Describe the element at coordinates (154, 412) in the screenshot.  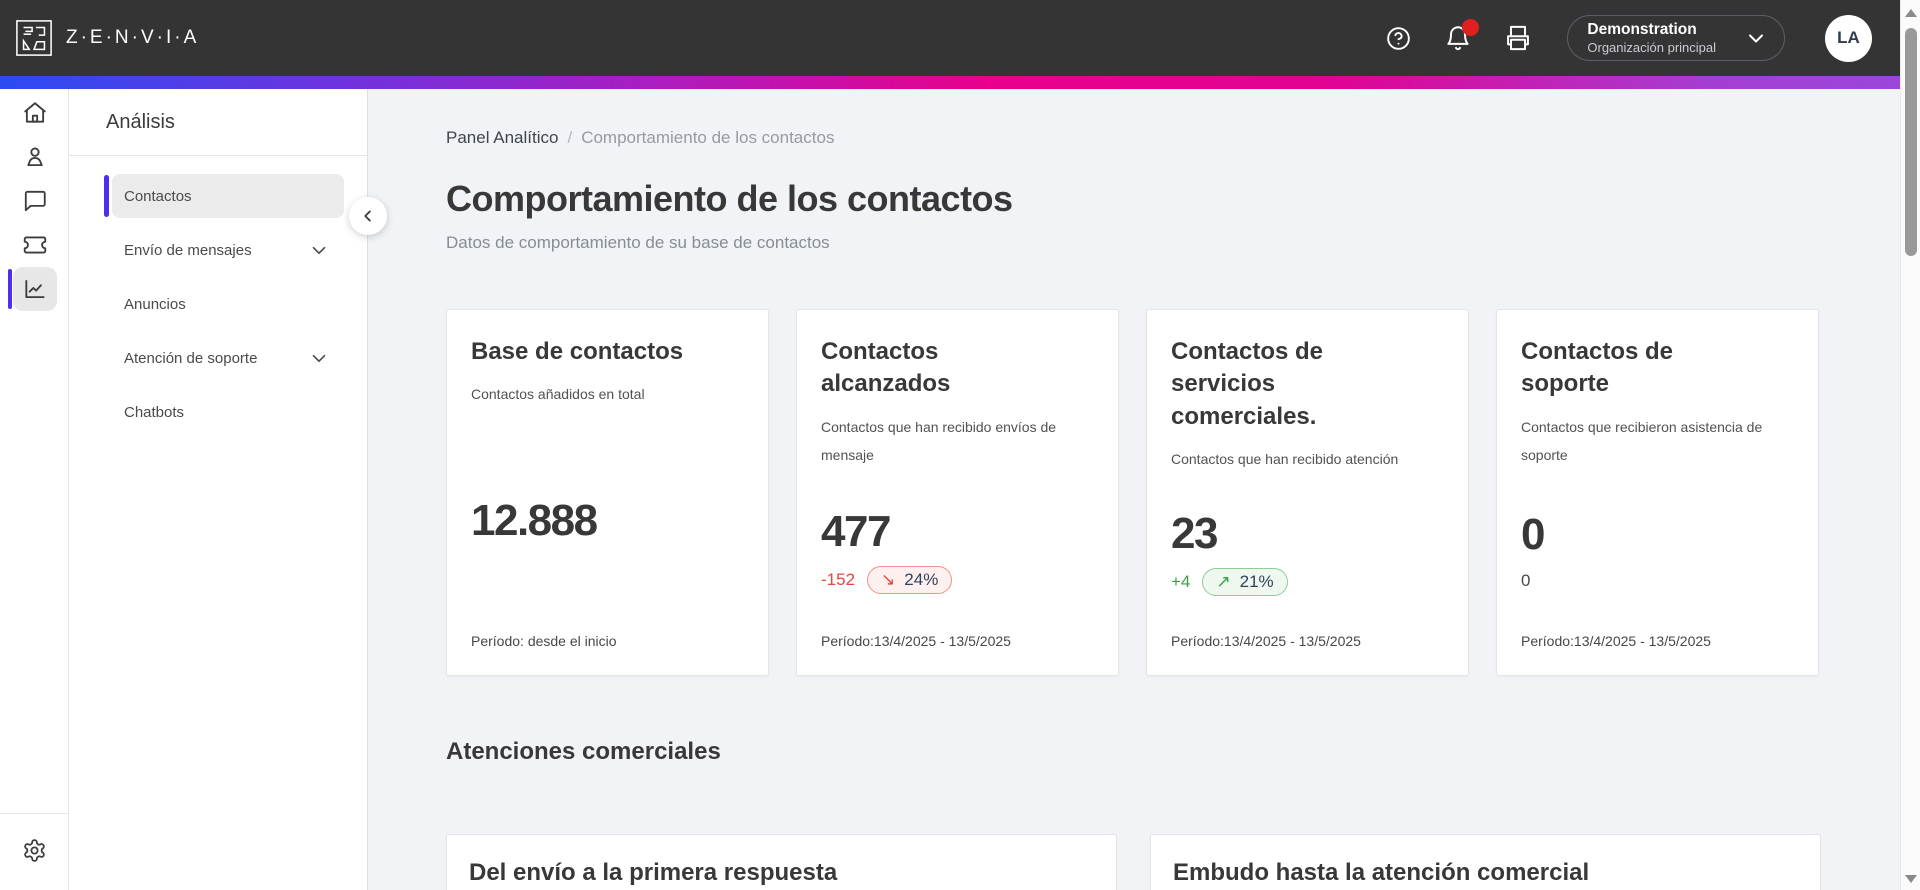
I see `sidebar-item-label: Chatbots` at that location.